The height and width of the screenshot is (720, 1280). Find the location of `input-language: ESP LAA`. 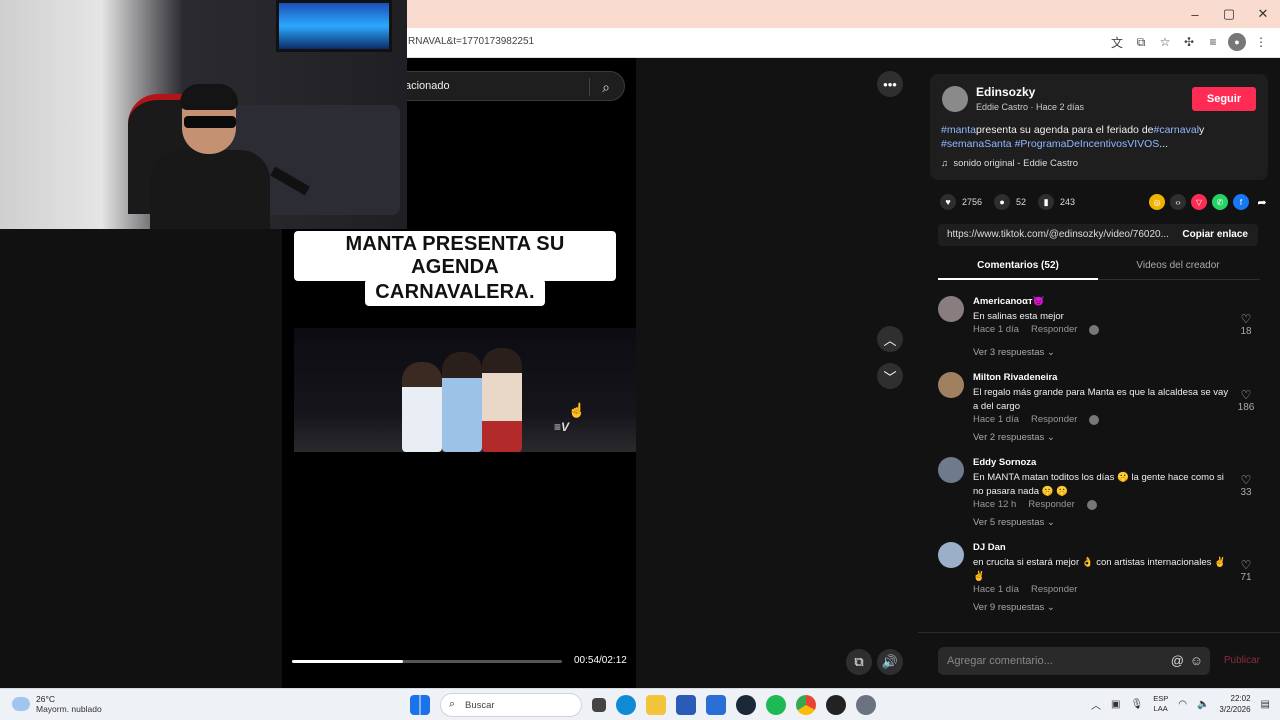

input-language: ESP LAA is located at coordinates (1160, 704).